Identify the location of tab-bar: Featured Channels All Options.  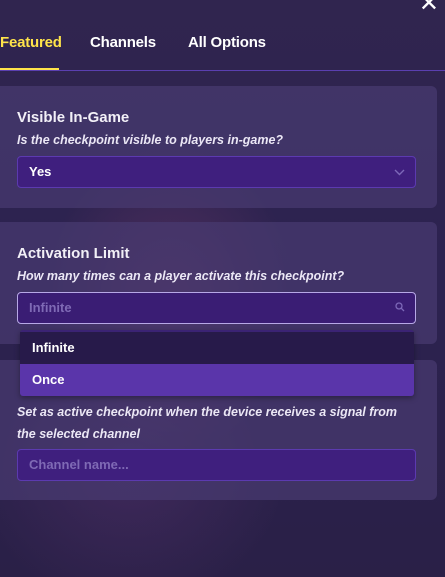
(222, 51).